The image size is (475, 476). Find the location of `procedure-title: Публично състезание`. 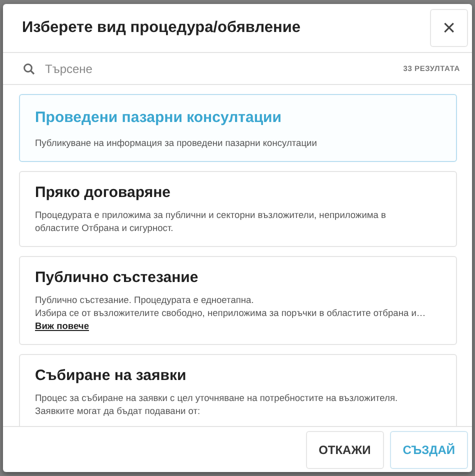

procedure-title: Публично състезание is located at coordinates (117, 278).